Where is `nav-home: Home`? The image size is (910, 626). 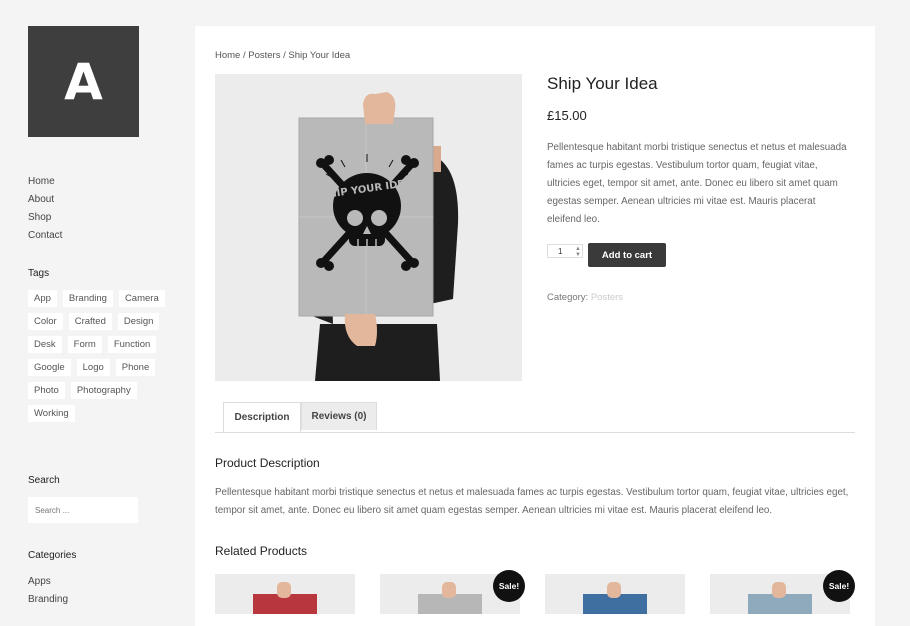
nav-home: Home is located at coordinates (45, 182).